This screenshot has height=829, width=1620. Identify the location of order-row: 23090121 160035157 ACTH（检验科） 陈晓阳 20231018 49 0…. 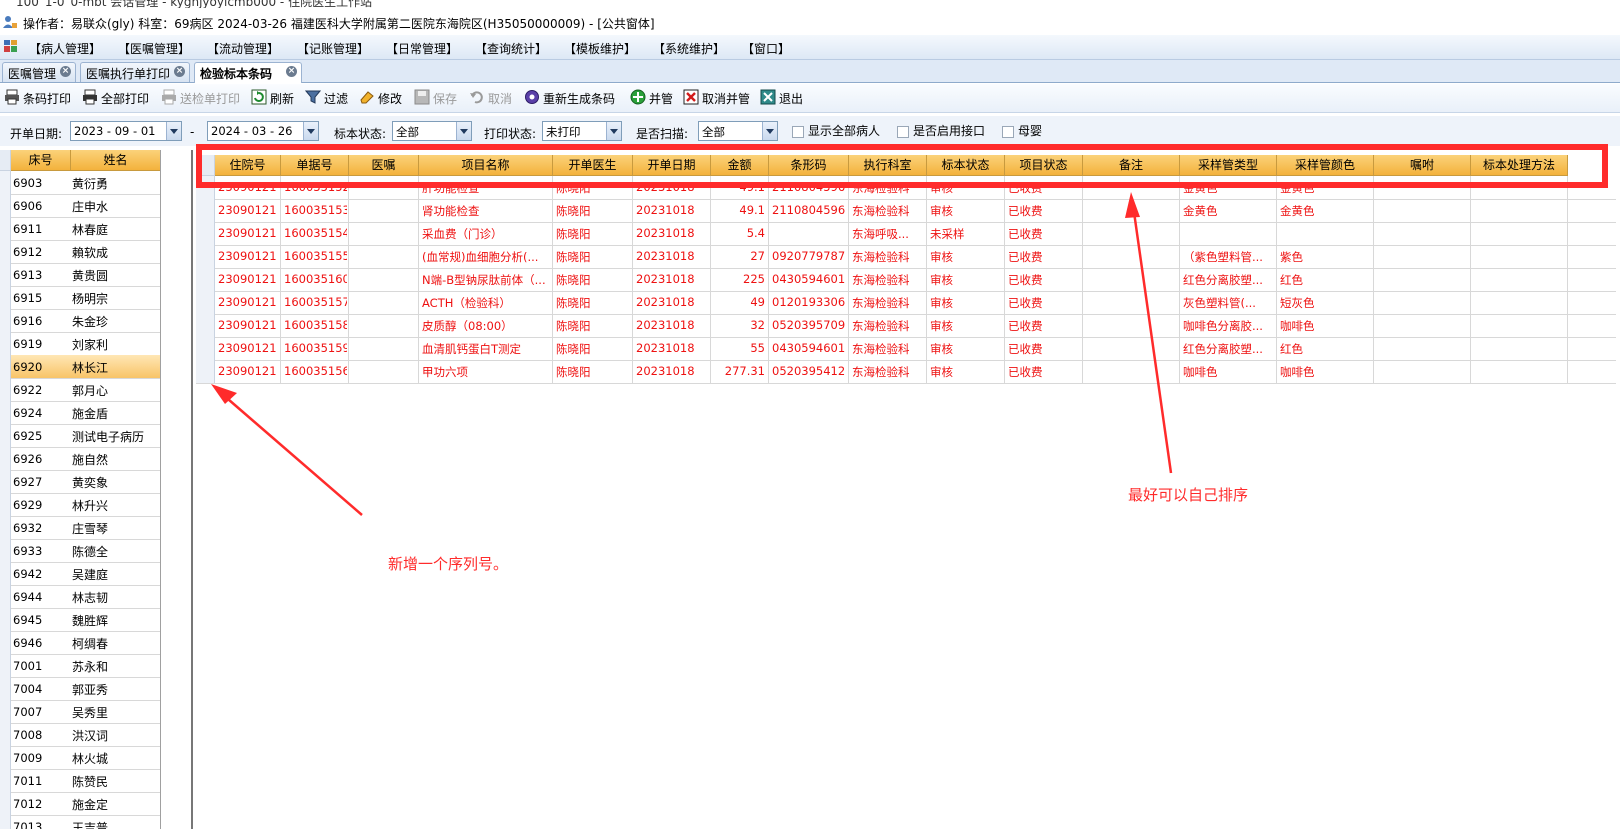
(906, 303).